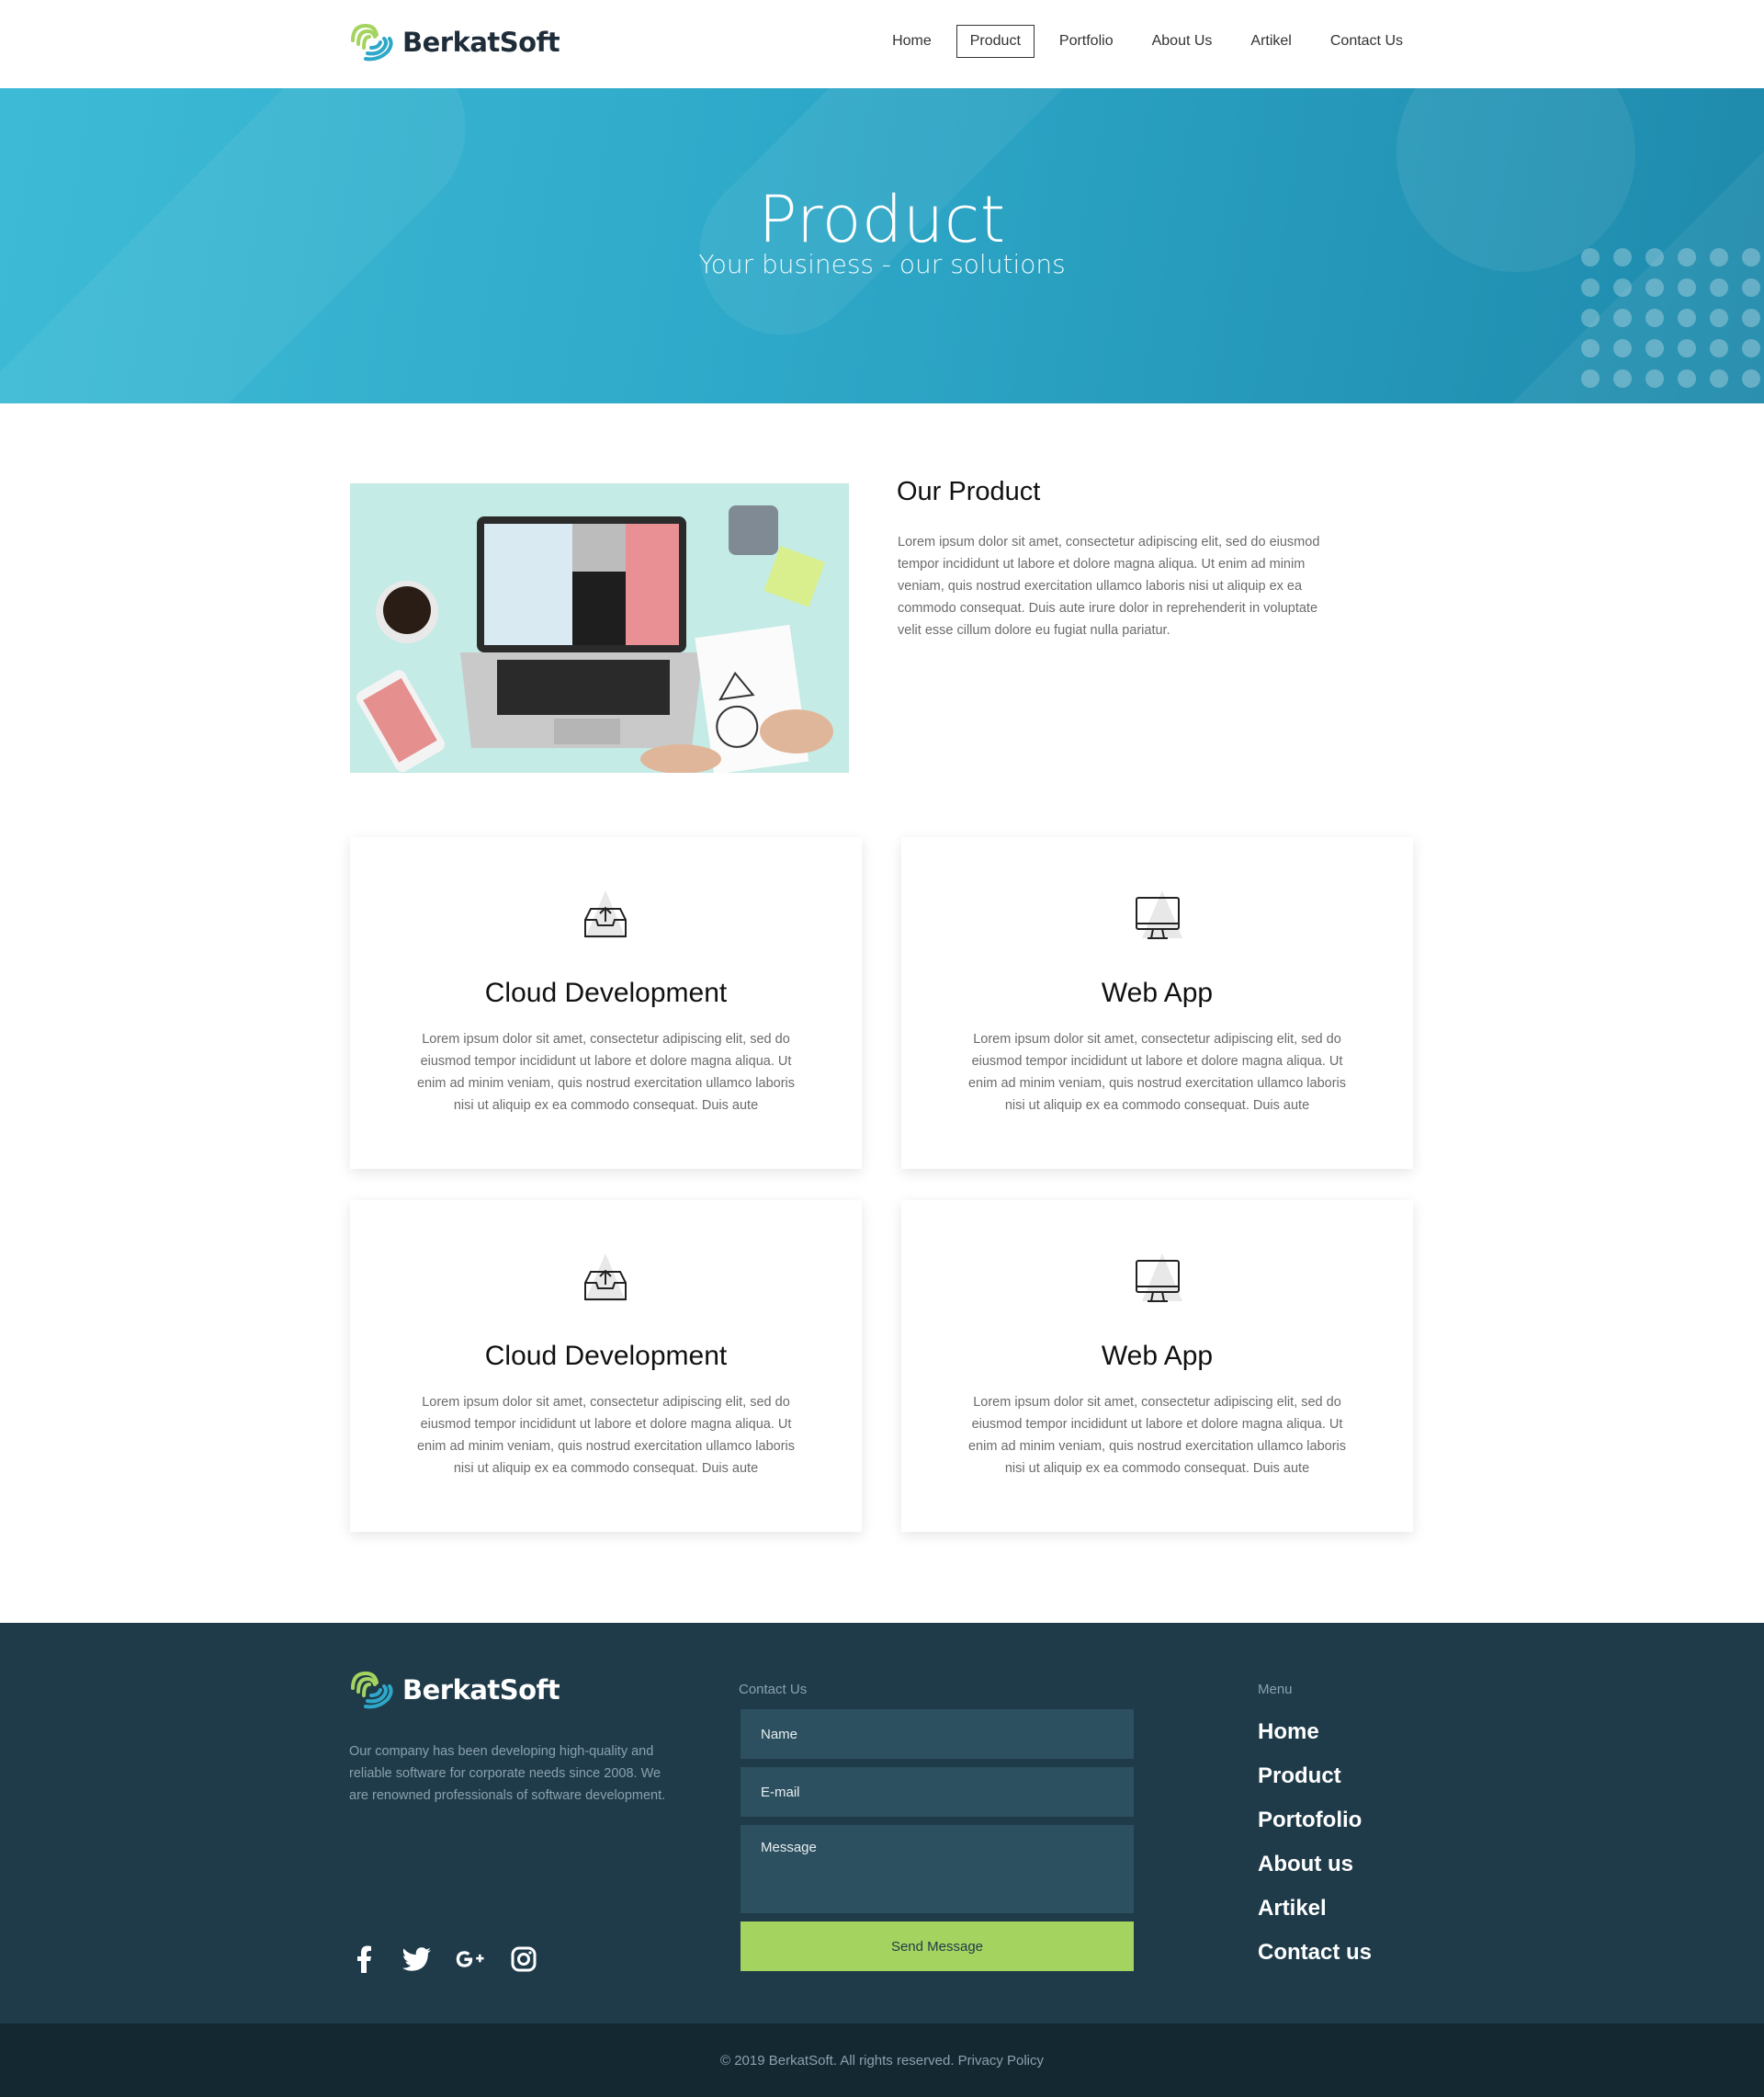 The image size is (1764, 2097). Describe the element at coordinates (444, 1959) in the screenshot. I see `social-links` at that location.